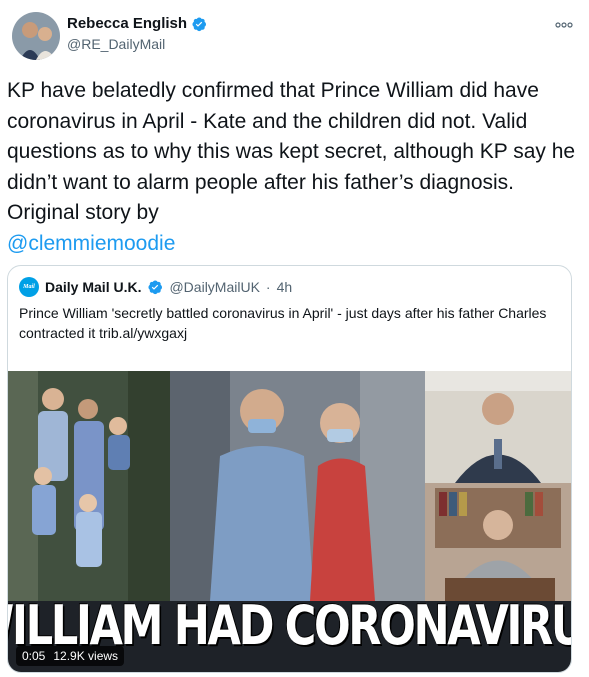 Image resolution: width=589 pixels, height=677 pixels. What do you see at coordinates (34, 656) in the screenshot?
I see `video-time: 0:05` at bounding box center [34, 656].